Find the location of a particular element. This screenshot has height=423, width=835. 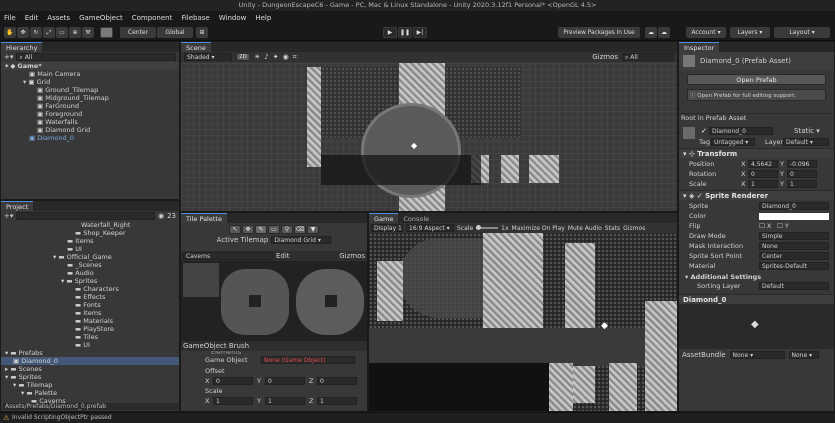

palette-edit-button: Edit is located at coordinates (283, 256).